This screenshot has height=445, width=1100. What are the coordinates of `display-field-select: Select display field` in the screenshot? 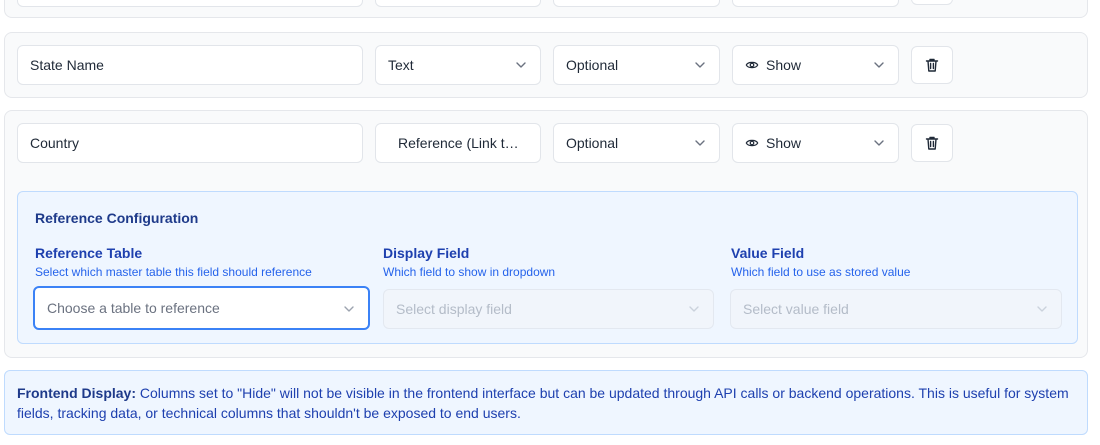 It's located at (548, 309).